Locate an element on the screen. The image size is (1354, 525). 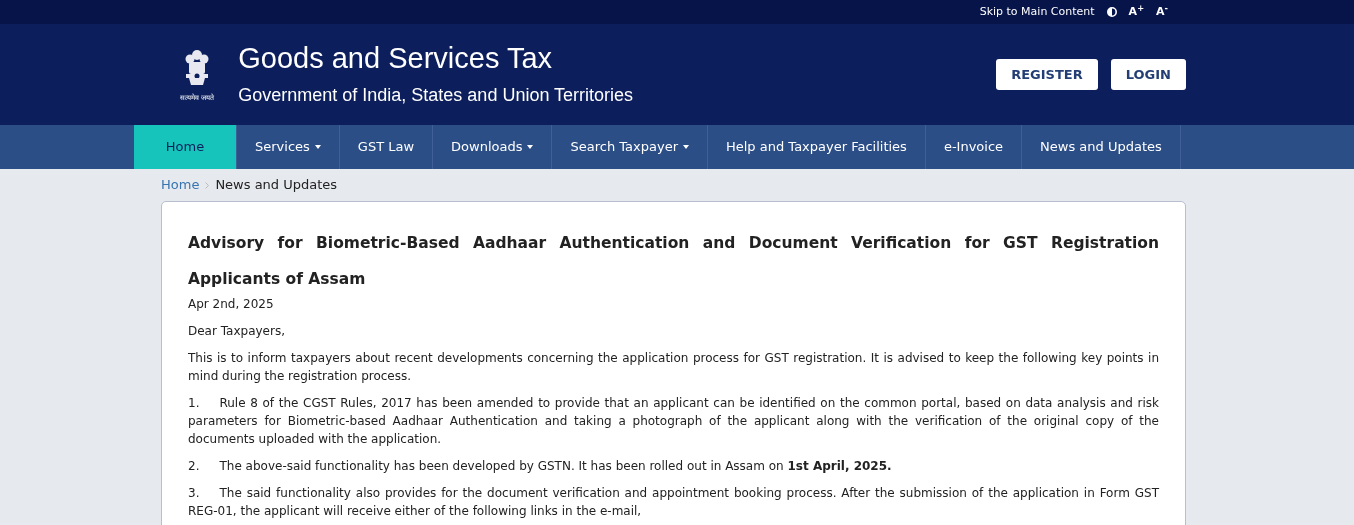
nav-tab: Home is located at coordinates (185, 147).